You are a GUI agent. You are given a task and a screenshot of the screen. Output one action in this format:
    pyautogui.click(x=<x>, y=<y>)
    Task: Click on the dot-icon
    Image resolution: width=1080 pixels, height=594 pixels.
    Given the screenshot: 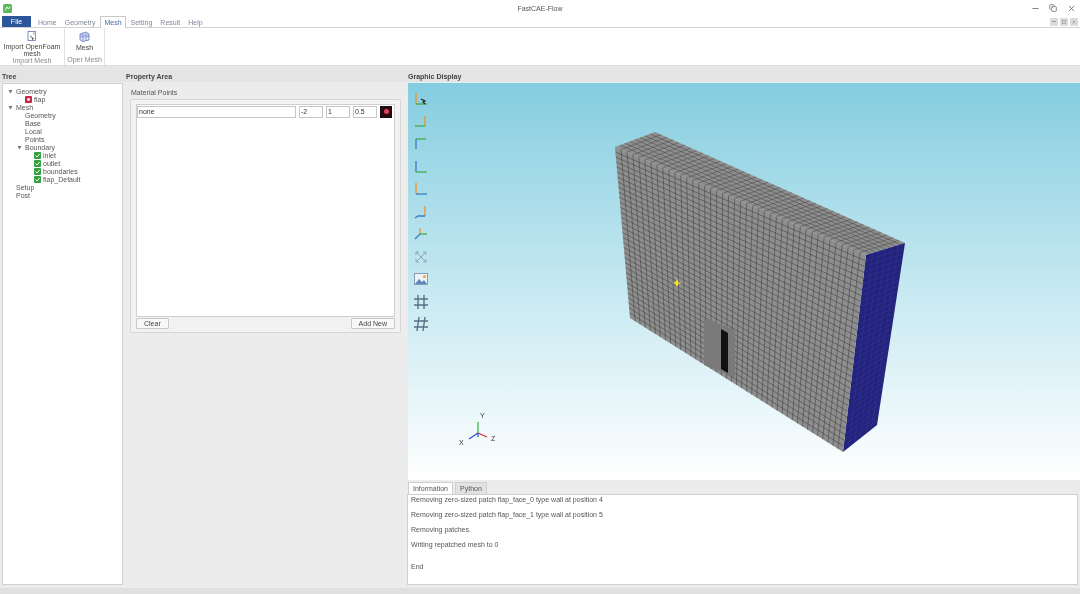 What is the action you would take?
    pyautogui.click(x=386, y=111)
    